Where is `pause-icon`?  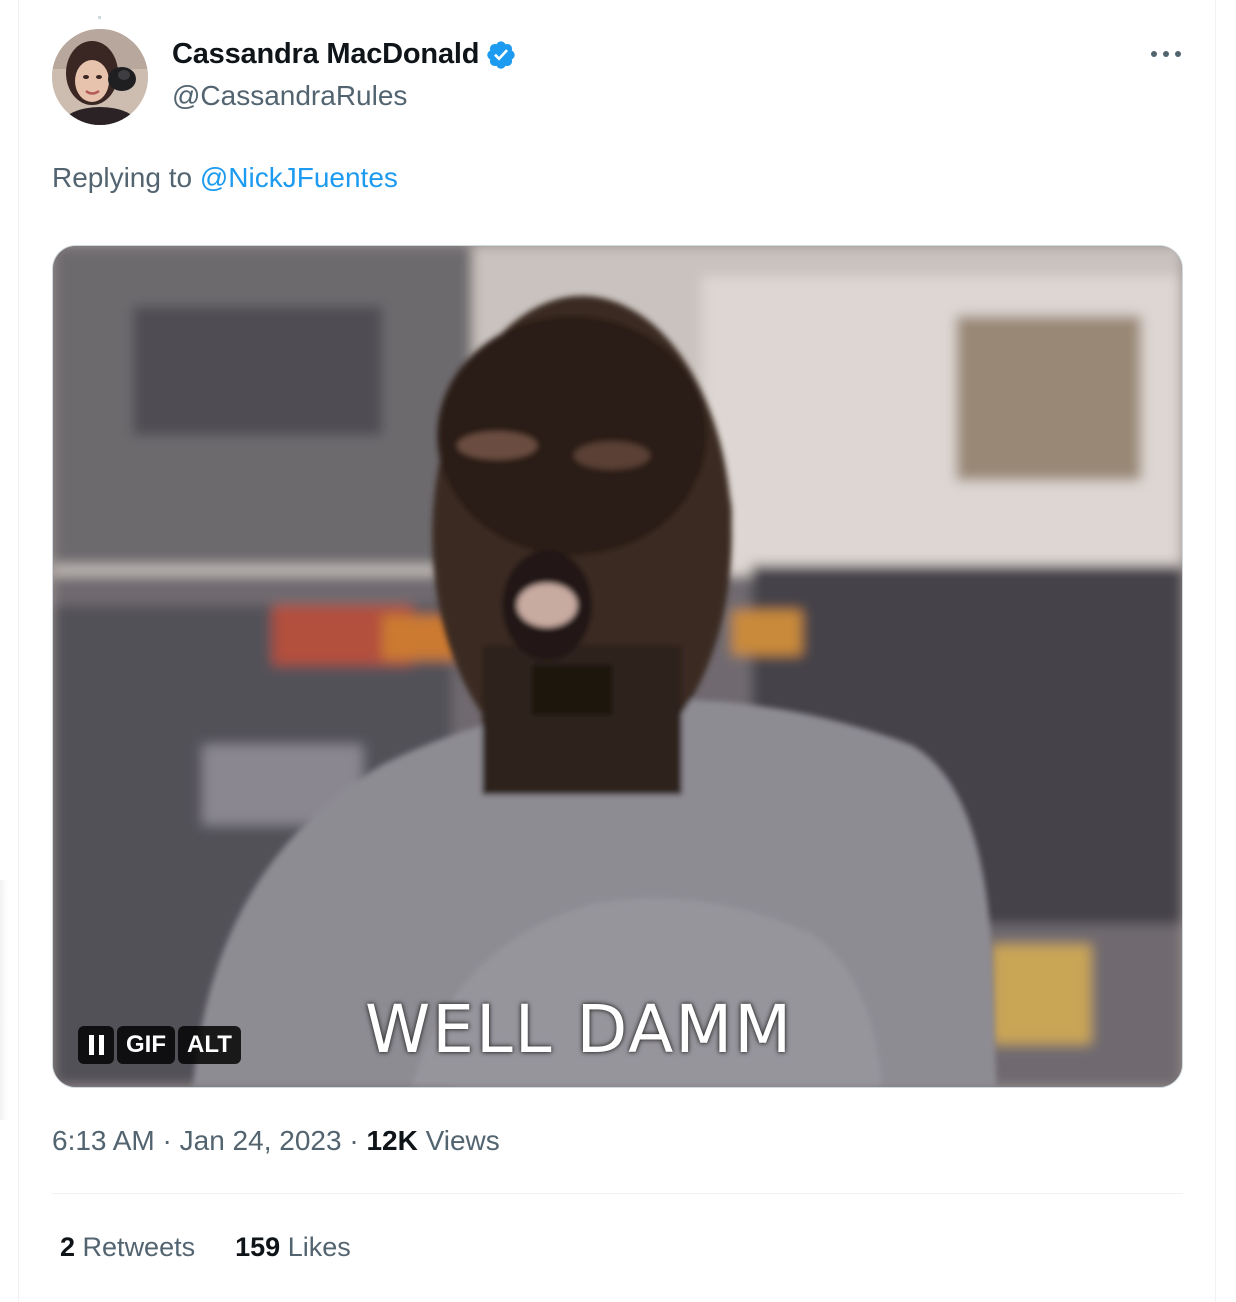 pause-icon is located at coordinates (96, 1045).